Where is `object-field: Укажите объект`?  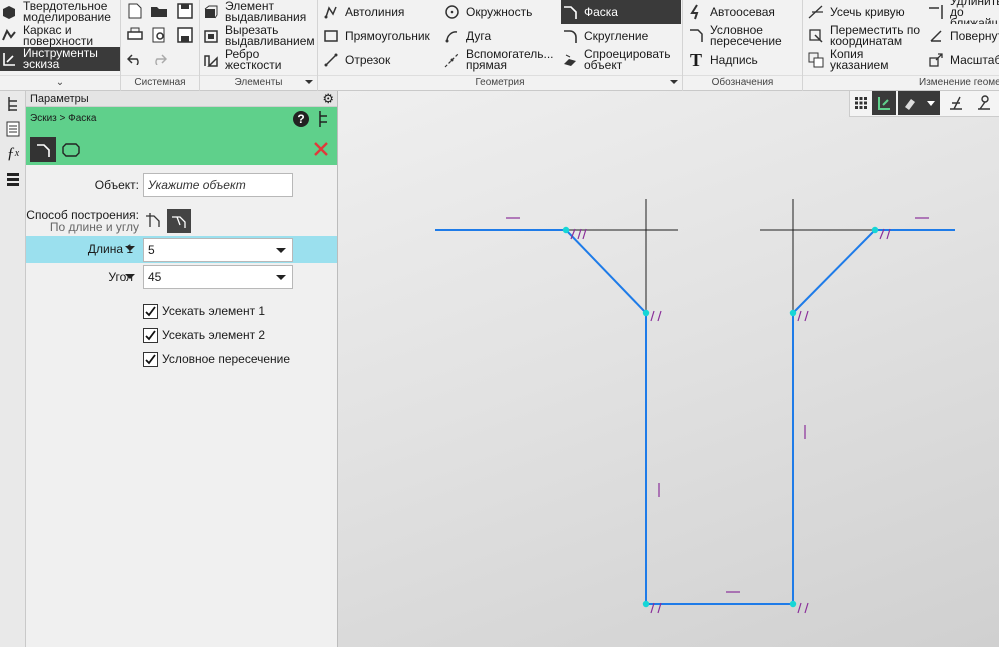
object-field: Укажите объект is located at coordinates (218, 185).